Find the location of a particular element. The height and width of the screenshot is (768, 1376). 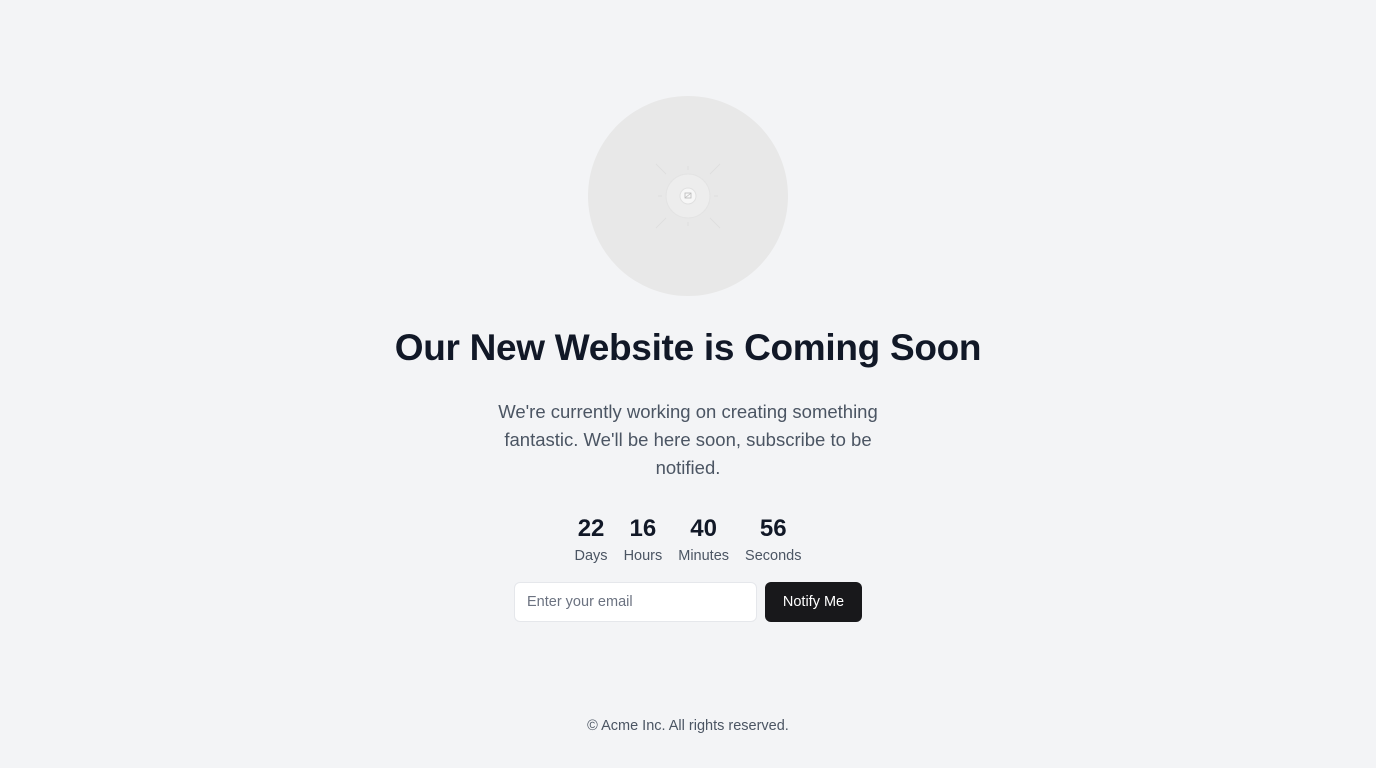

countdown-timer: 22 Days 16 Hours 40 Minutes 56 Seconds is located at coordinates (688, 539).